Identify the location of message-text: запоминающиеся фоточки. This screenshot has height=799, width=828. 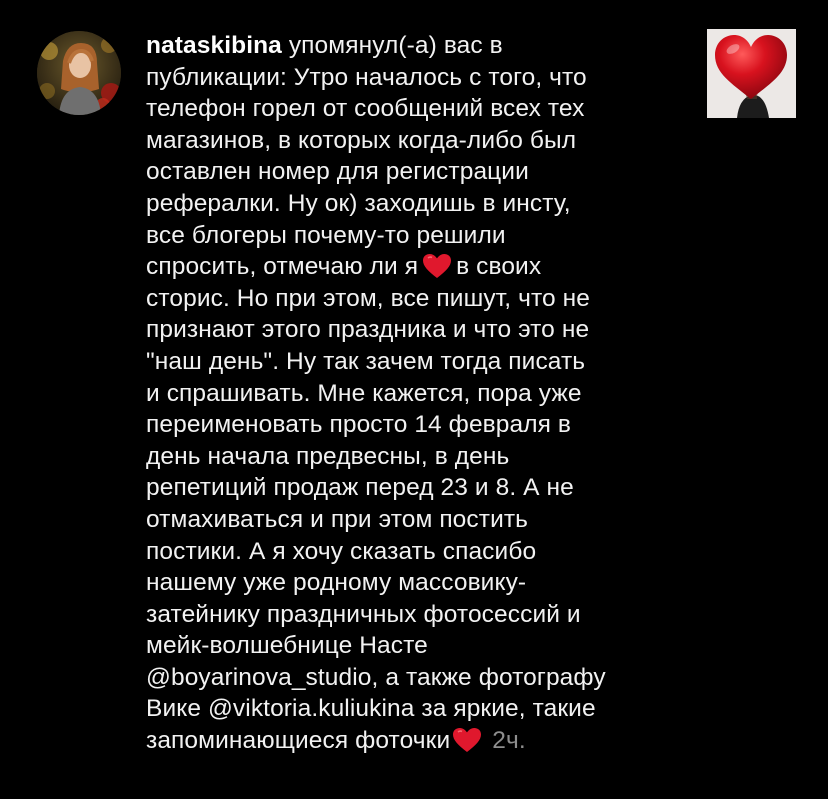
(298, 741).